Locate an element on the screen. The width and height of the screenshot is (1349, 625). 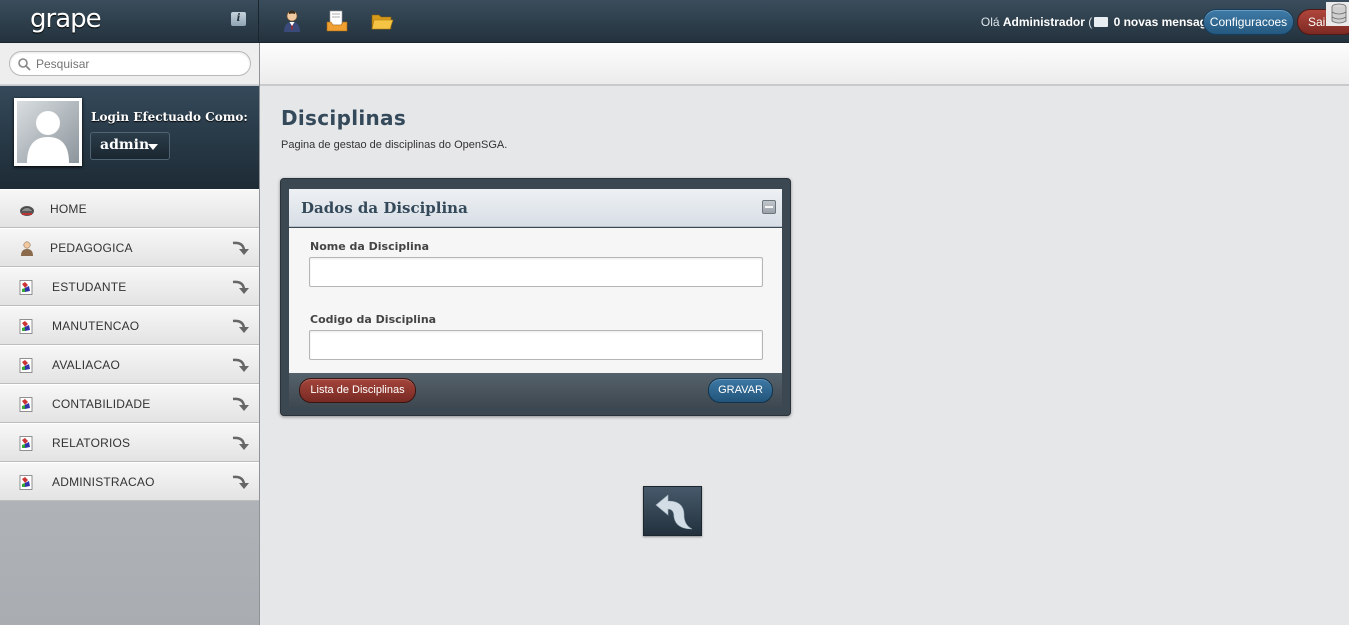
list-disciplines-button: Lista de Disciplinas is located at coordinates (357, 390).